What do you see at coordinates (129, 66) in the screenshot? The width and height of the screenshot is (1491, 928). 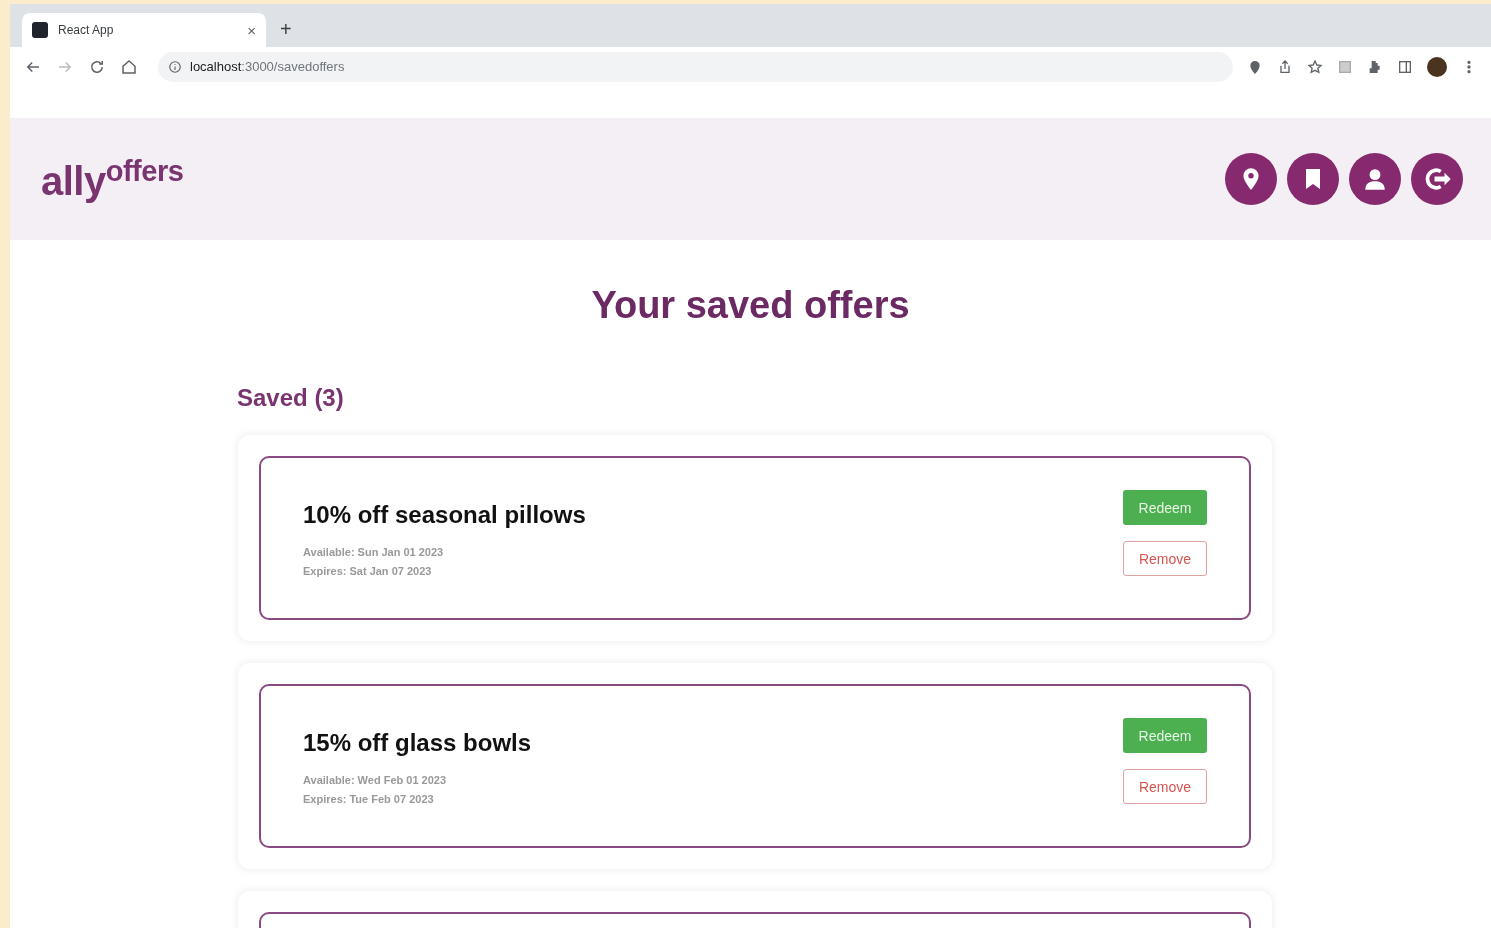 I see `home-icon` at bounding box center [129, 66].